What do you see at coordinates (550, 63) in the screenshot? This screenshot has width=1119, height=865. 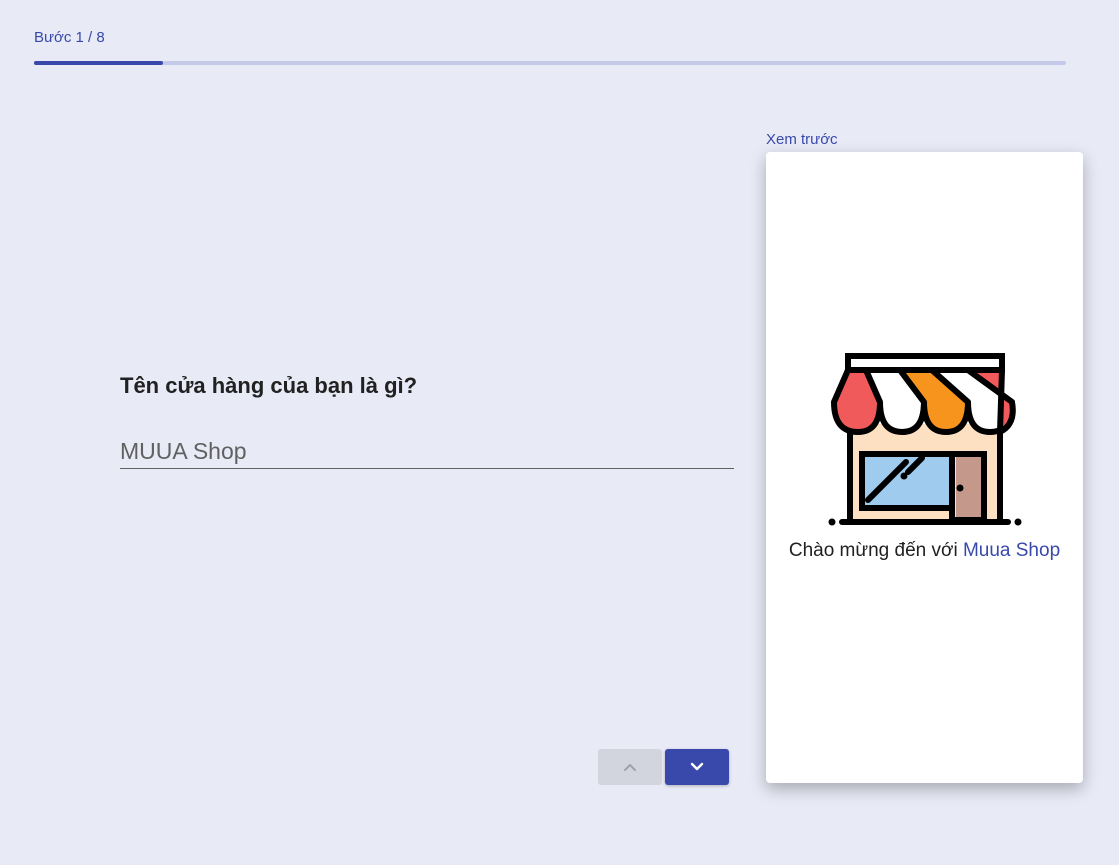 I see `progress-bar` at bounding box center [550, 63].